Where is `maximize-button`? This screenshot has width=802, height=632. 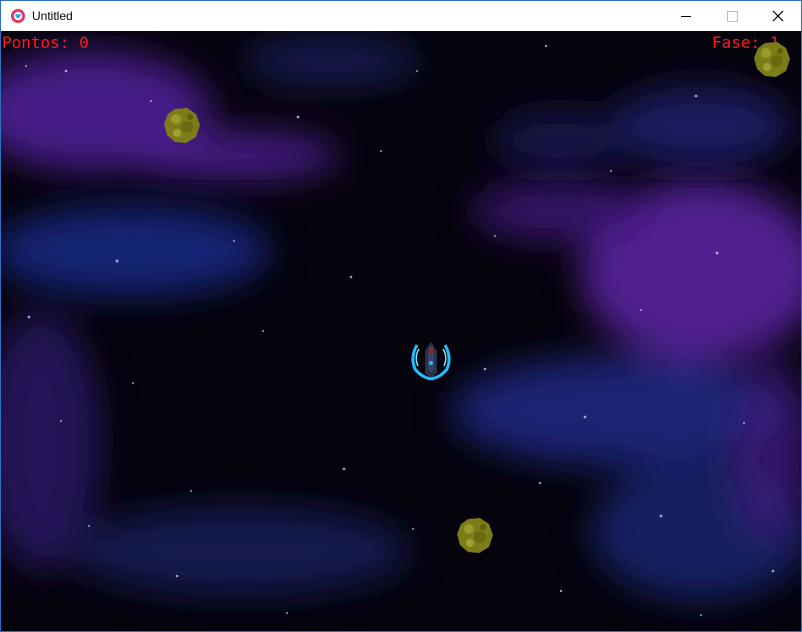 maximize-button is located at coordinates (732, 16).